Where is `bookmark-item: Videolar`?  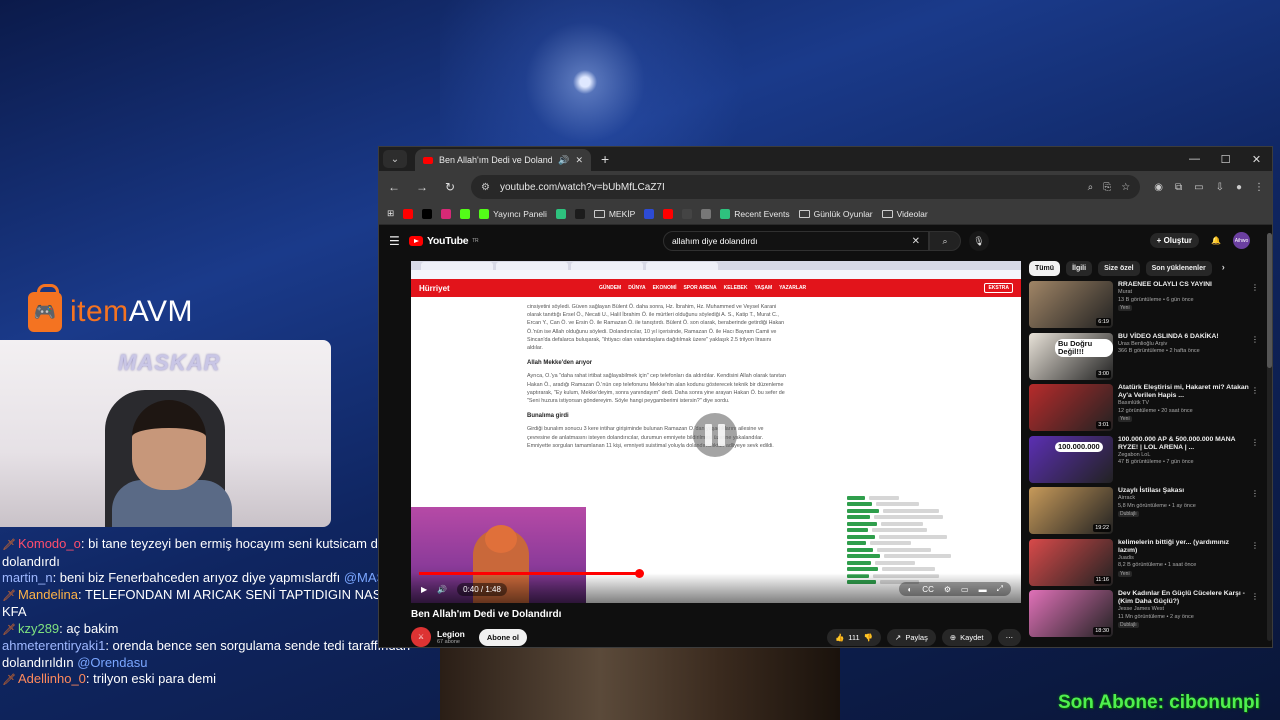
bookmark-item: Videolar is located at coordinates (904, 214).